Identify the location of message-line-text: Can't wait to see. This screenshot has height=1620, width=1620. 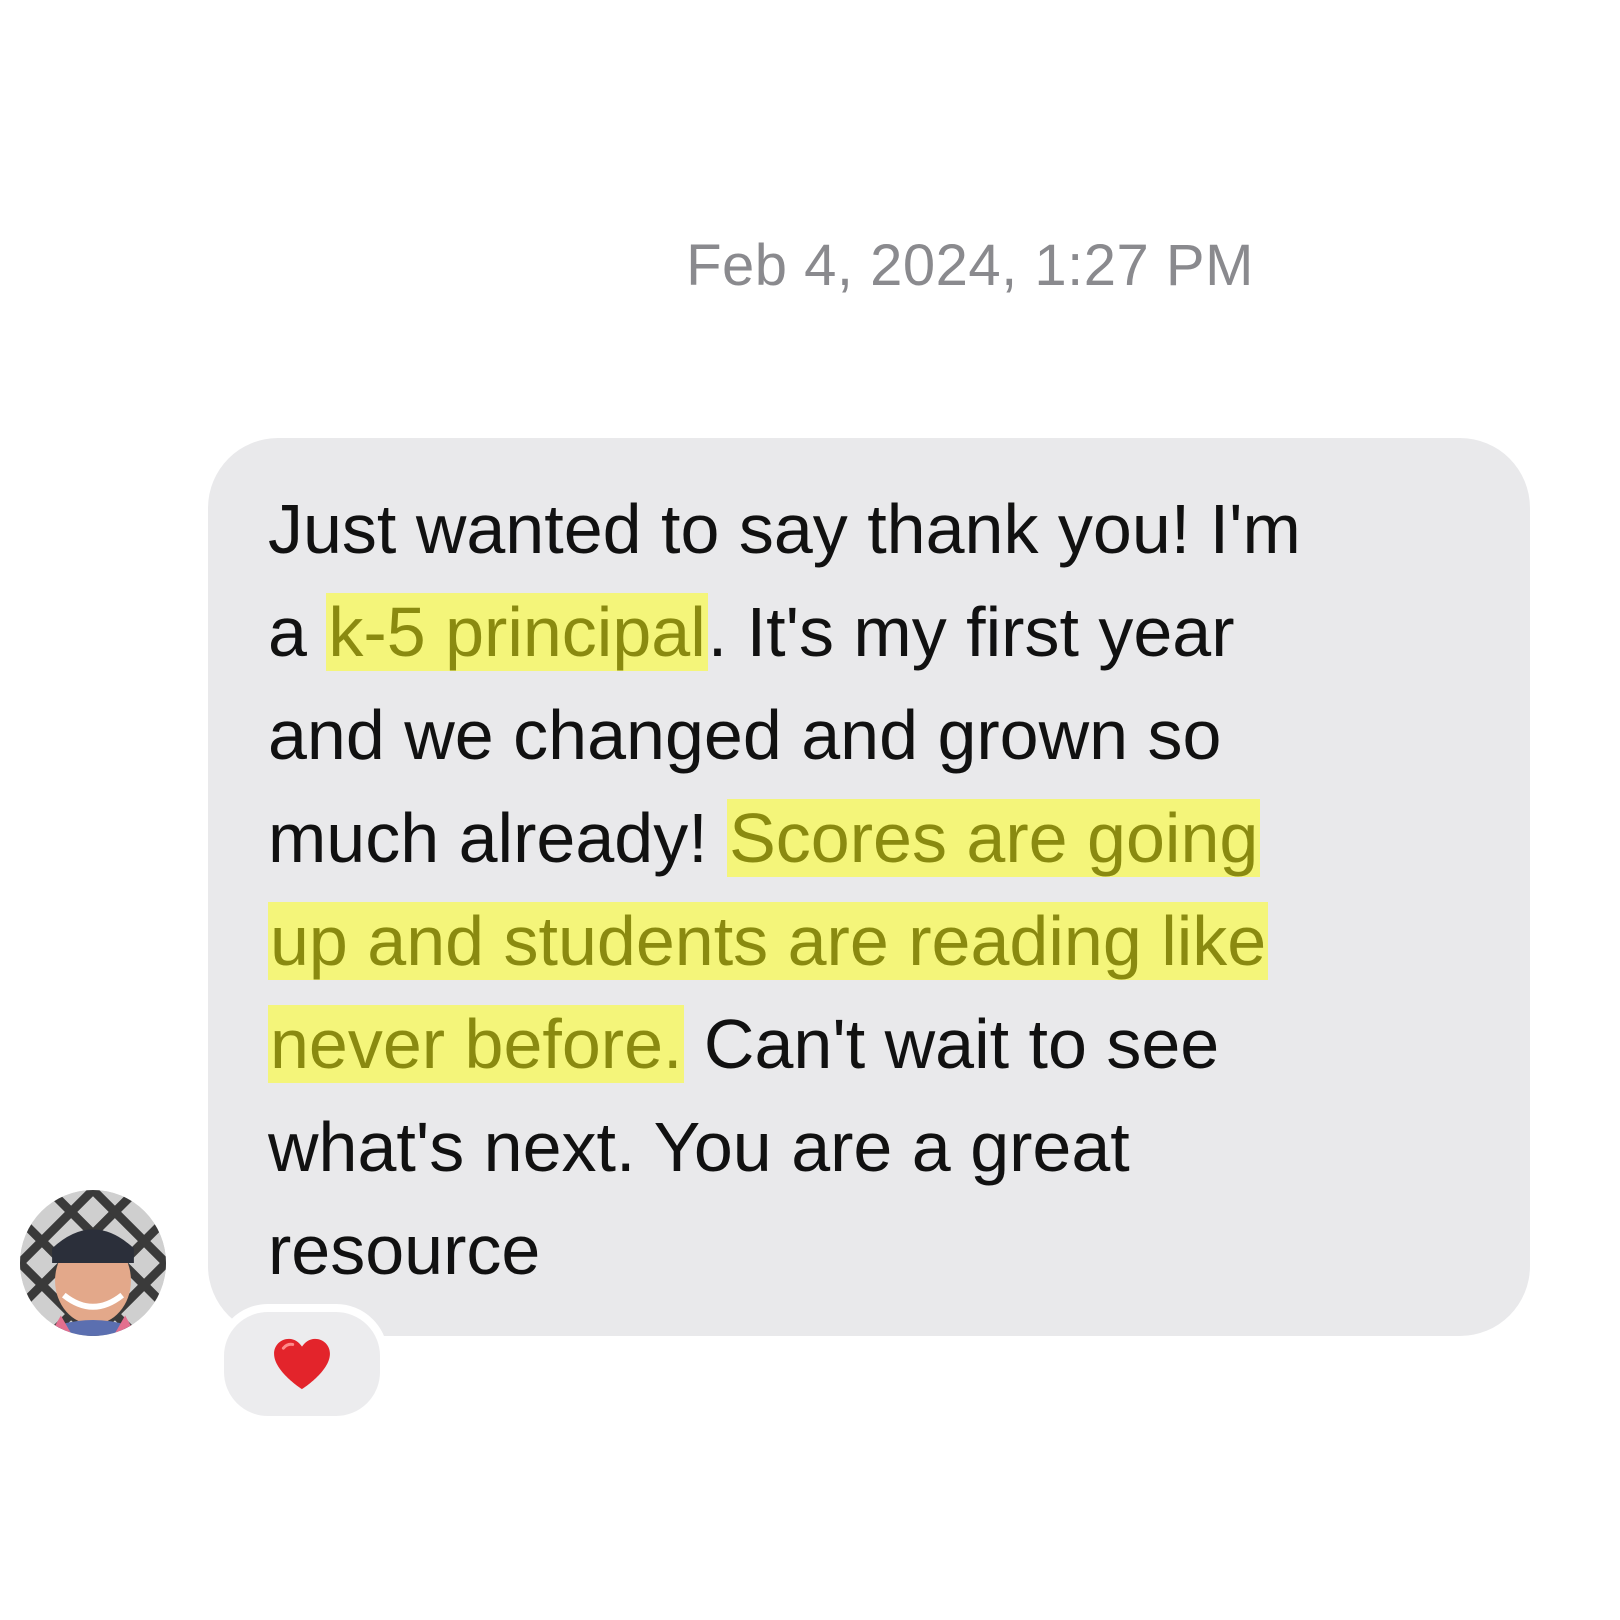
(952, 1044).